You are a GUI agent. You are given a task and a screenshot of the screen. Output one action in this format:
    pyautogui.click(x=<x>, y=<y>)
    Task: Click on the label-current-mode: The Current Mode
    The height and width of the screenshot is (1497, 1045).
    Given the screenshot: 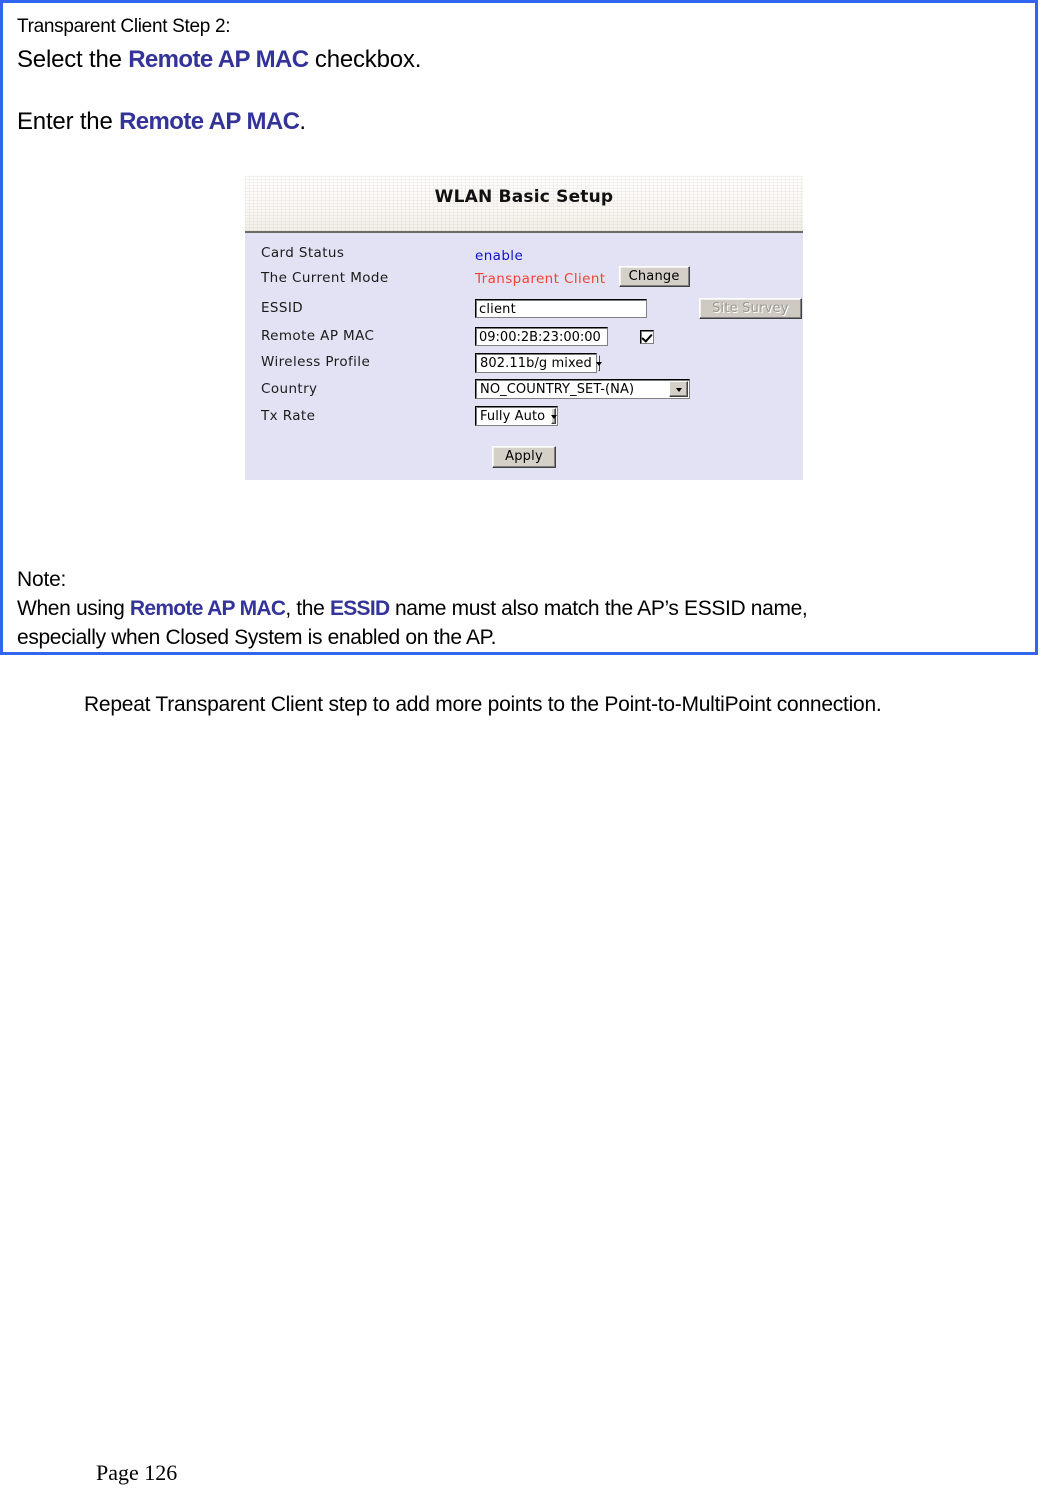 What is the action you would take?
    pyautogui.click(x=325, y=278)
    